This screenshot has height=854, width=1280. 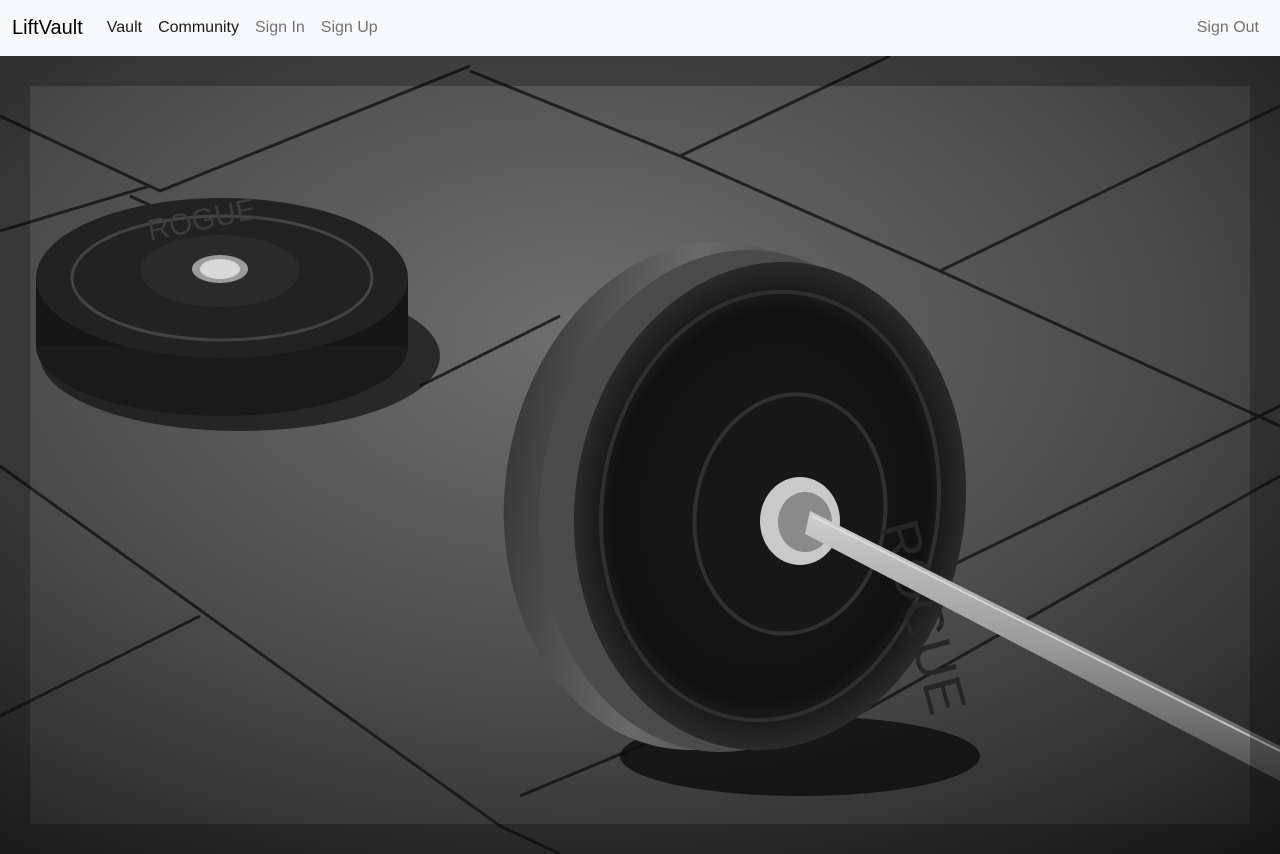 I want to click on nav-link-sign-in: Sign In, so click(x=280, y=28).